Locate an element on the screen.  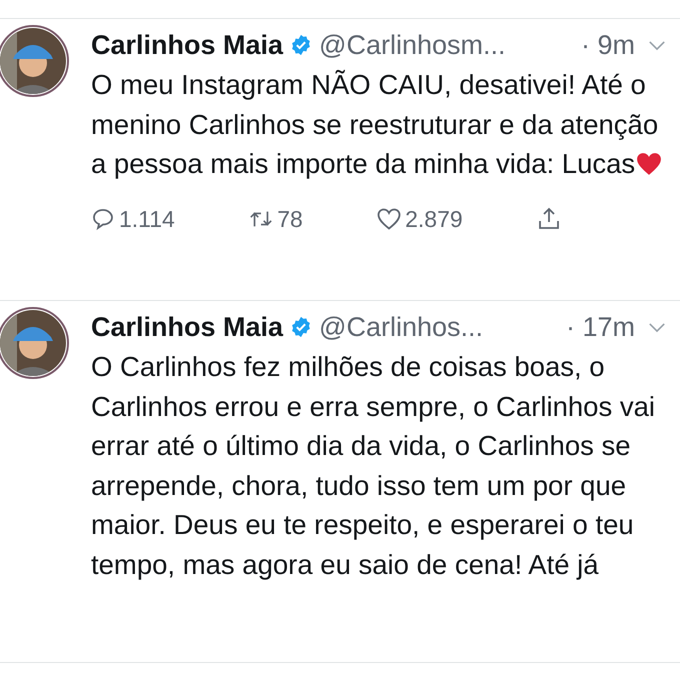
timestamp: · 9m is located at coordinates (608, 45).